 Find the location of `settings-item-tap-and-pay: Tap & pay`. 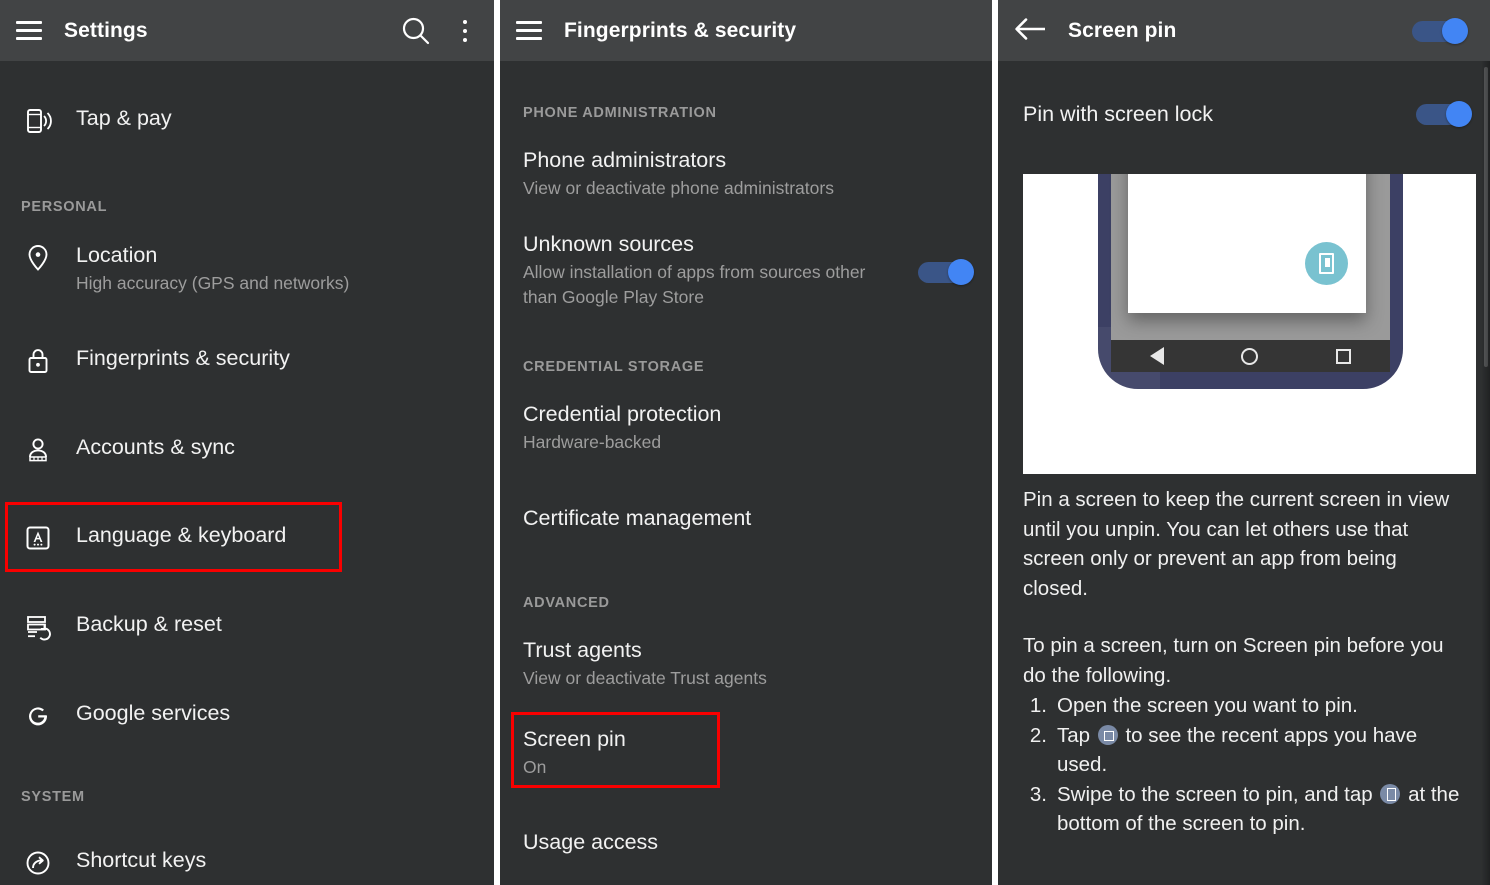

settings-item-tap-and-pay: Tap & pay is located at coordinates (247, 121).